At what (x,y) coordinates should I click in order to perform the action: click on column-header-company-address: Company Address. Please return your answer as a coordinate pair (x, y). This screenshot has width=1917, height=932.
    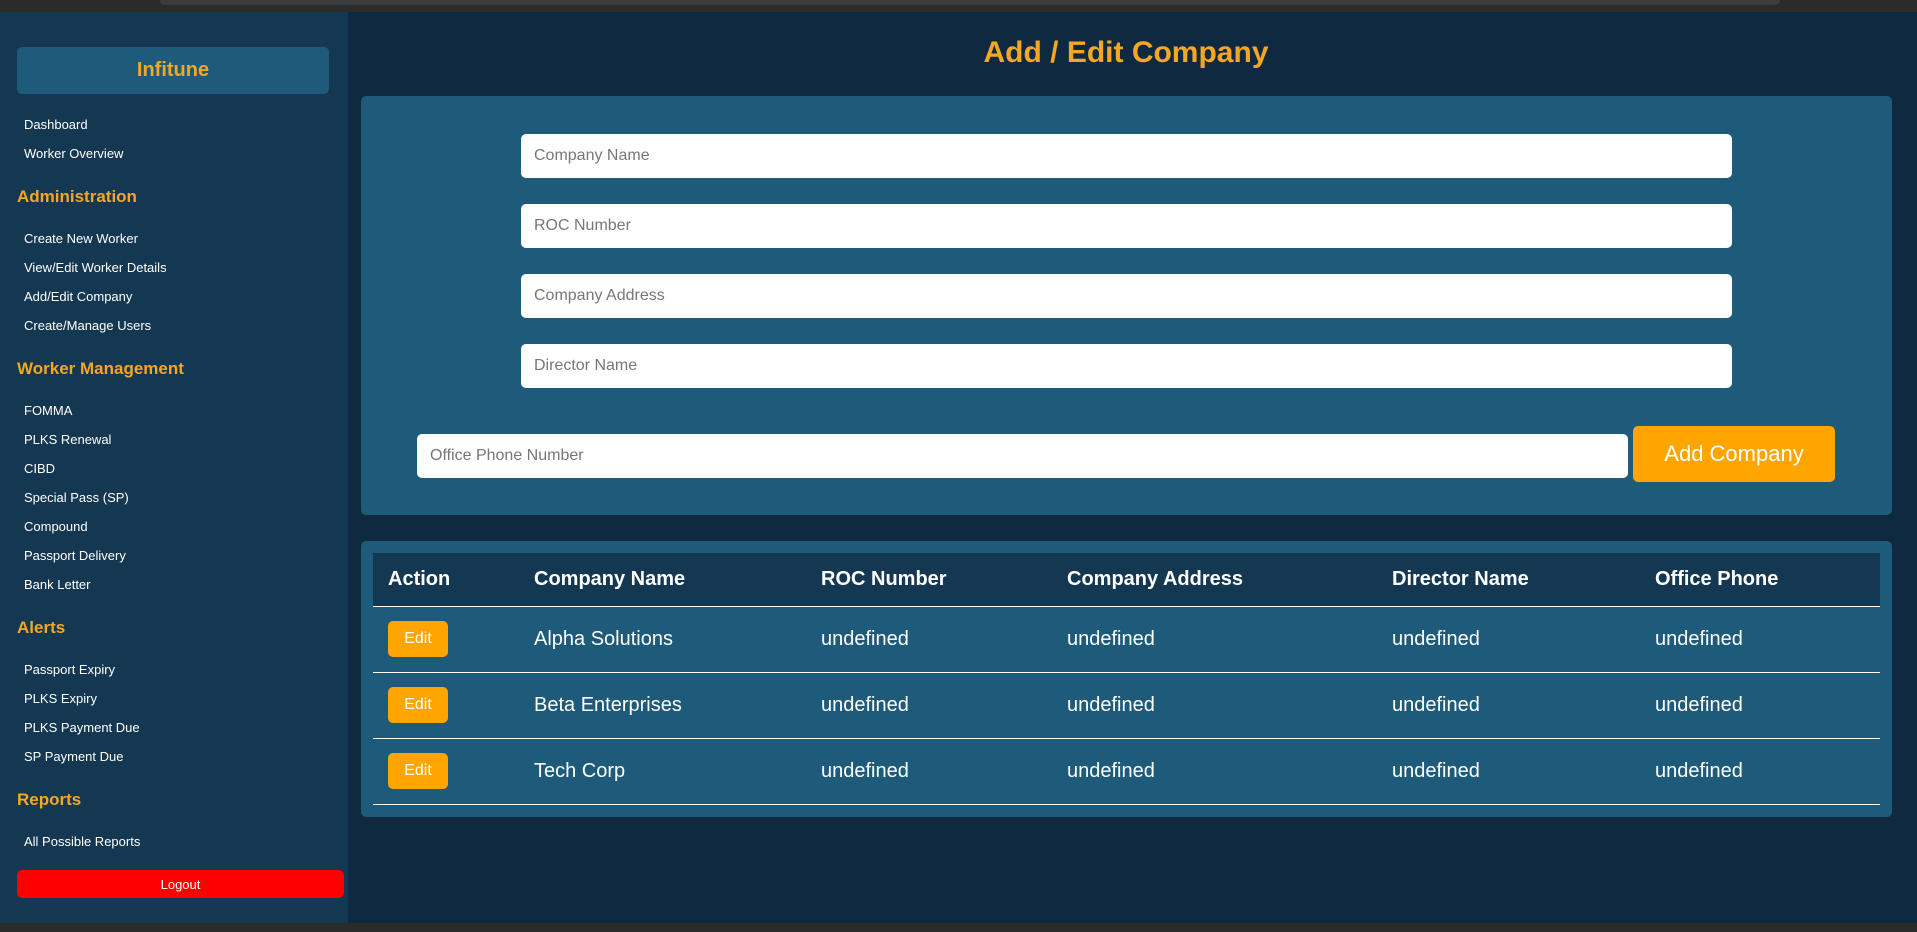
    Looking at the image, I should click on (1214, 580).